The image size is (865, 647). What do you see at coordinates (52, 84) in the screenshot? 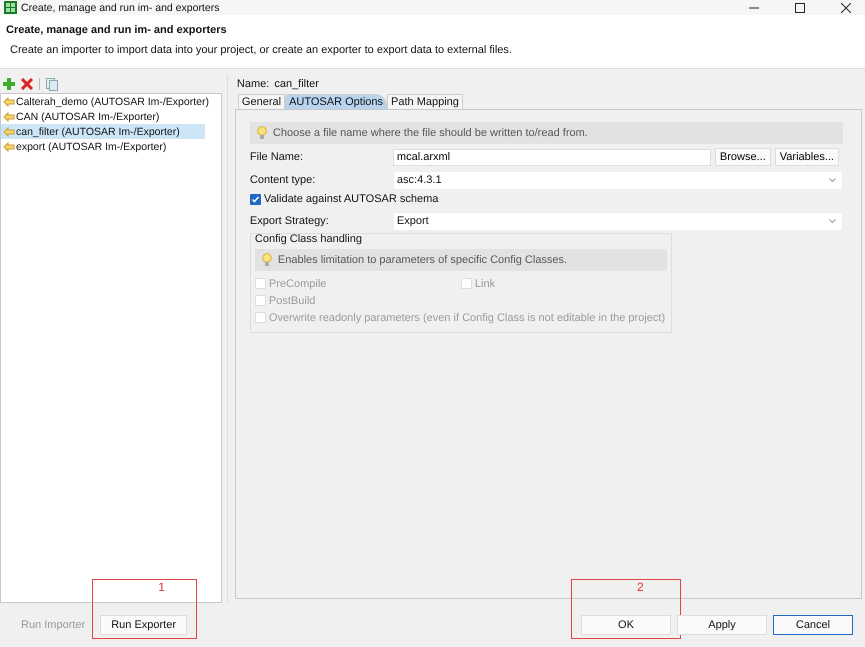
I see `copy-icon` at bounding box center [52, 84].